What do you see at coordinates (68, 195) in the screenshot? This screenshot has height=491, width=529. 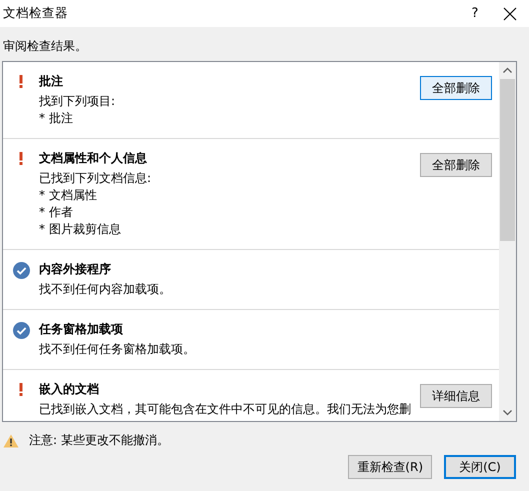 I see `result-text: * 文档属性` at bounding box center [68, 195].